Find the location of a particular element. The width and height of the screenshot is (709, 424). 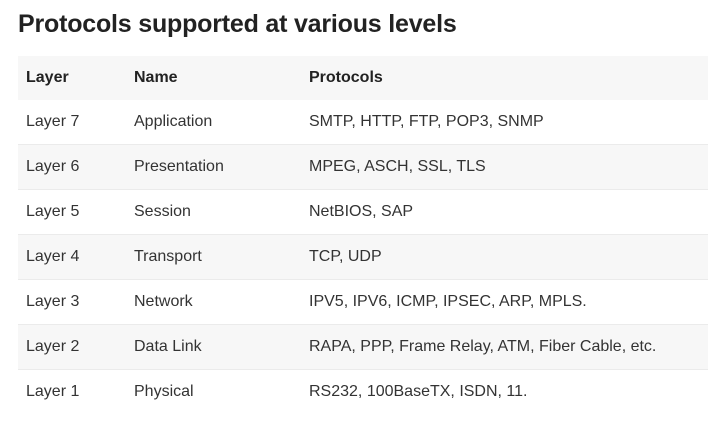

table-row: Layer 4 Transport TCP, UDP is located at coordinates (363, 257).